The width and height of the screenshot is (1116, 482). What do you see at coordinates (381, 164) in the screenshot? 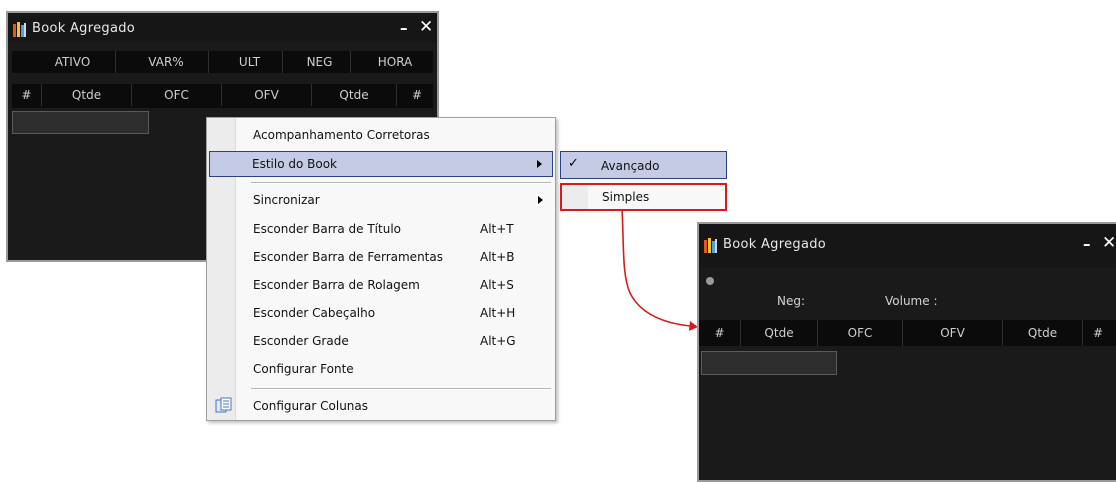
I see `menu-item-estilo-do-book: Estilo do Book` at bounding box center [381, 164].